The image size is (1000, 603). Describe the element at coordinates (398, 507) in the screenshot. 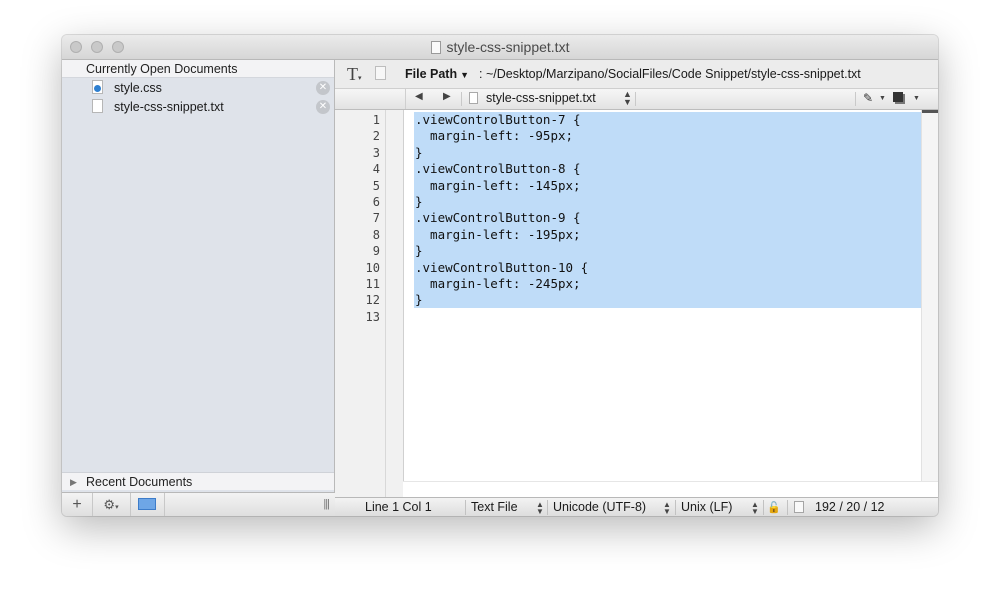

I see `cursor-position: Line 1 Col 1` at that location.